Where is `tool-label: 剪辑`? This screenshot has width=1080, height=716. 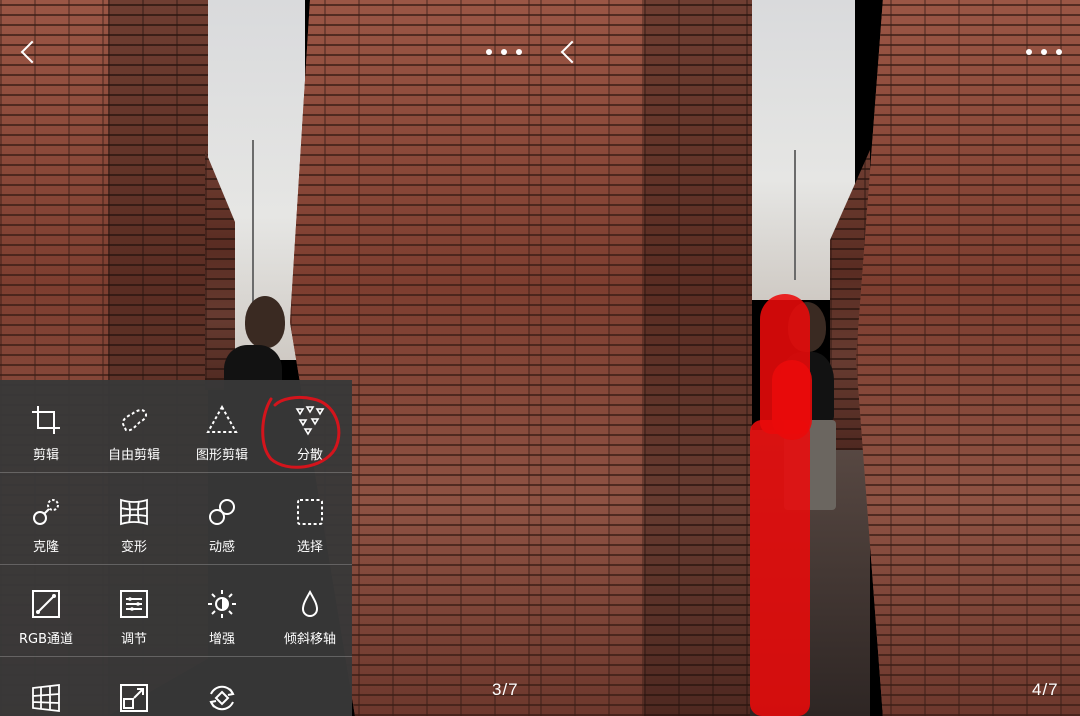 tool-label: 剪辑 is located at coordinates (45, 455).